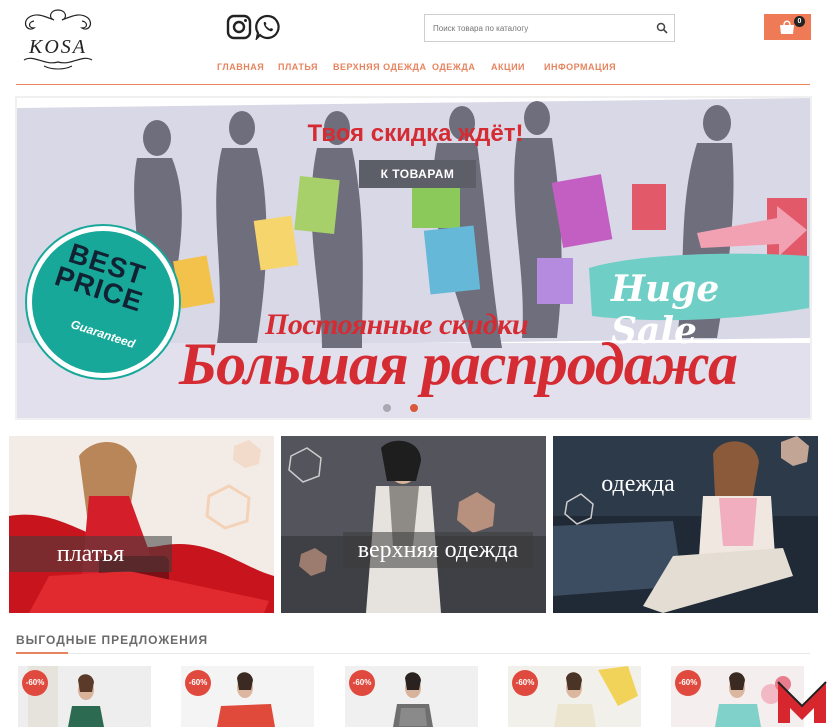 The image size is (831, 727). What do you see at coordinates (90, 554) in the screenshot?
I see `category-label-dresses: платья` at bounding box center [90, 554].